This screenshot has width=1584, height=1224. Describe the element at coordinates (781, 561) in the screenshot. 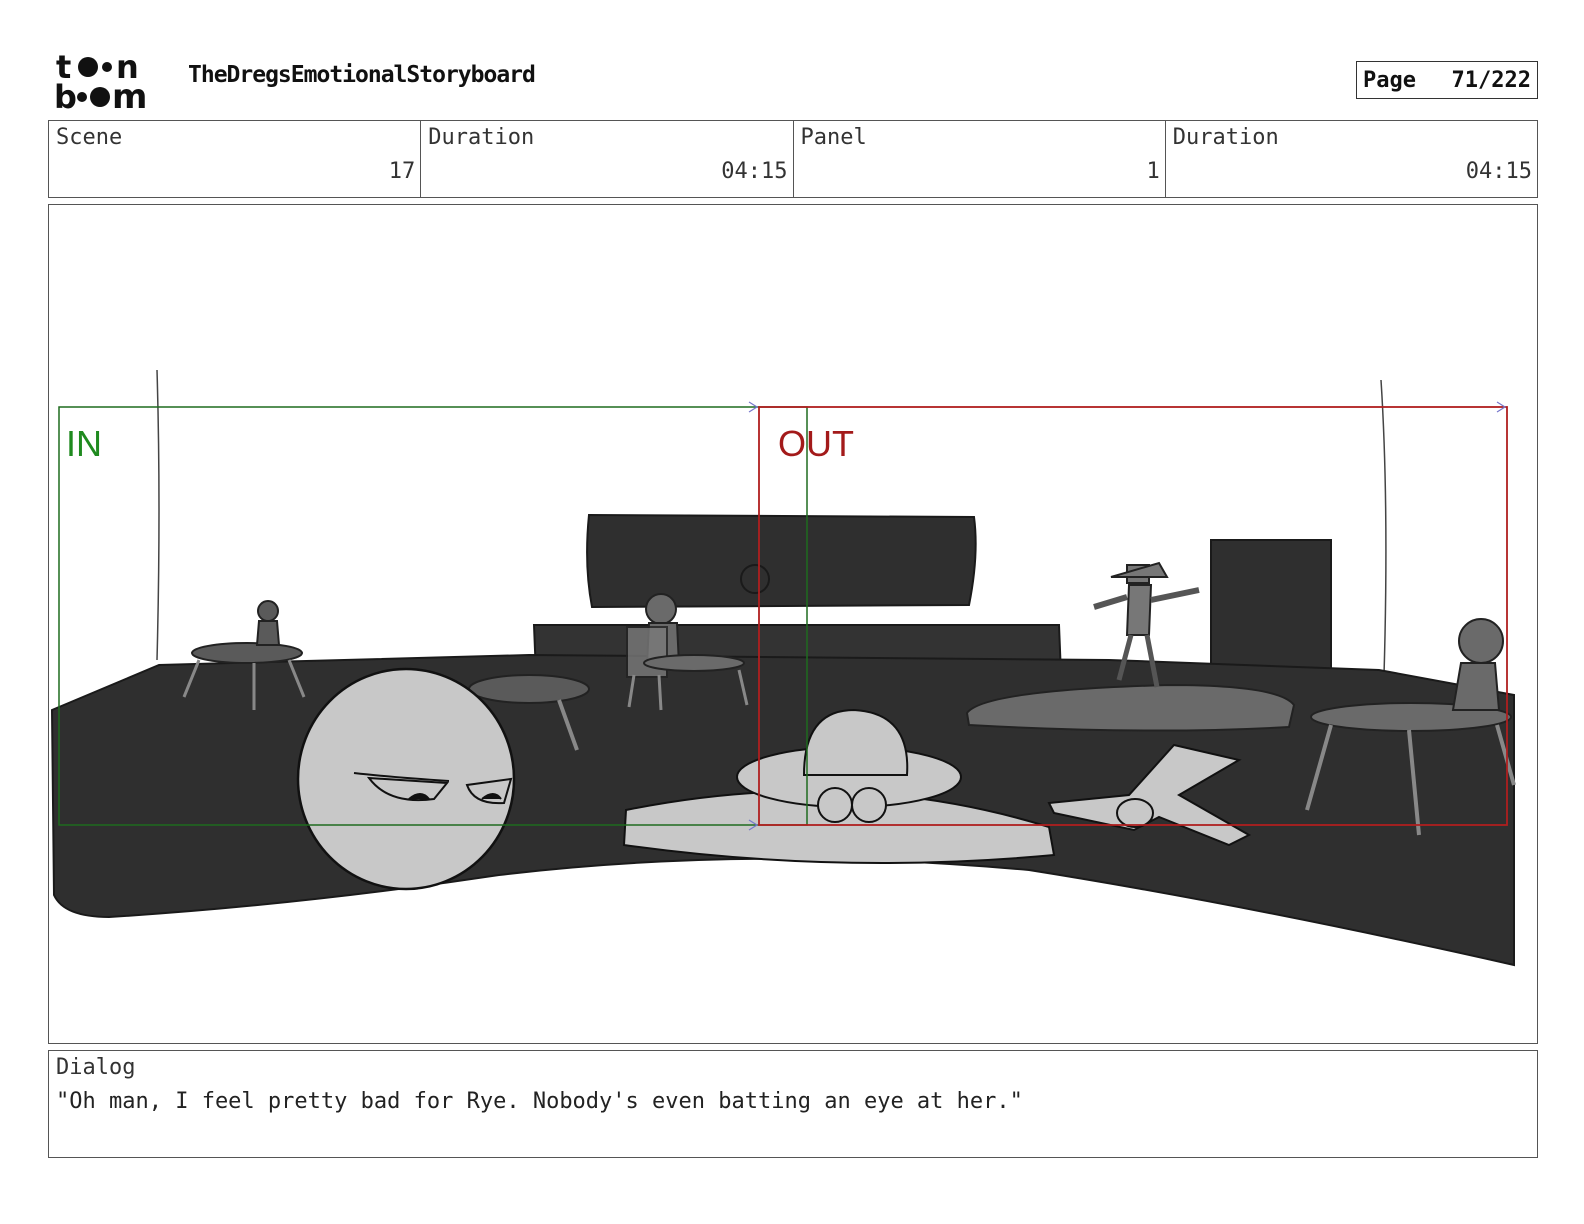

I see `back-bench` at that location.